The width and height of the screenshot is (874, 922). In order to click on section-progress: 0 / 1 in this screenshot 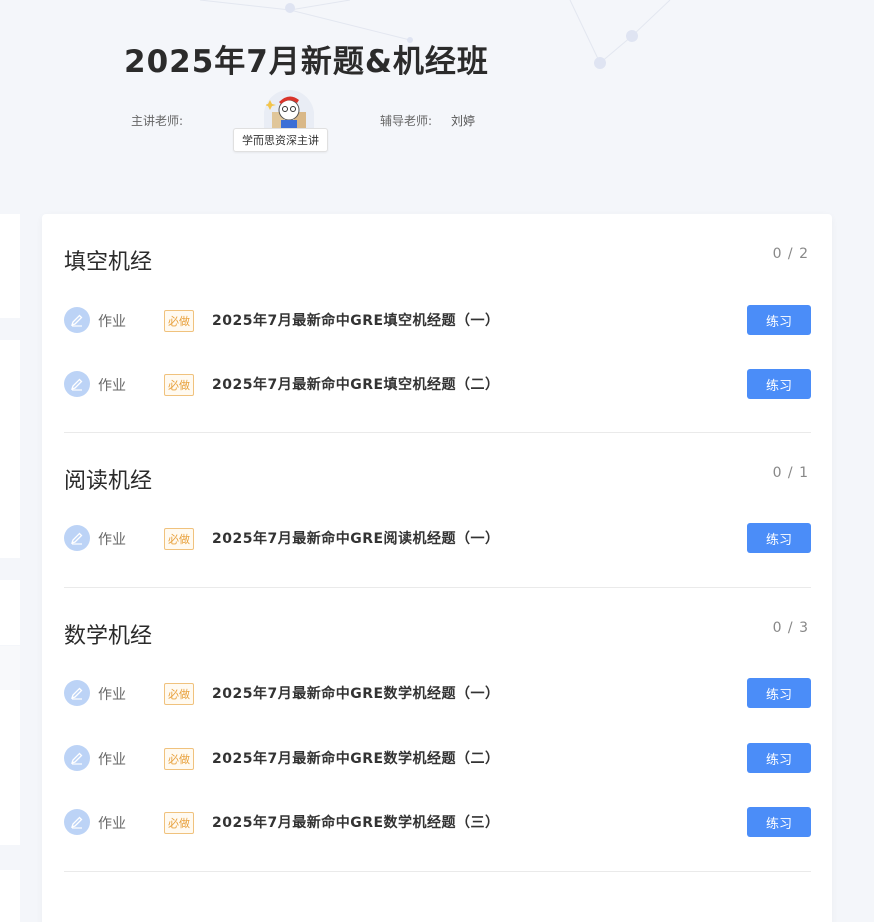, I will do `click(790, 473)`.